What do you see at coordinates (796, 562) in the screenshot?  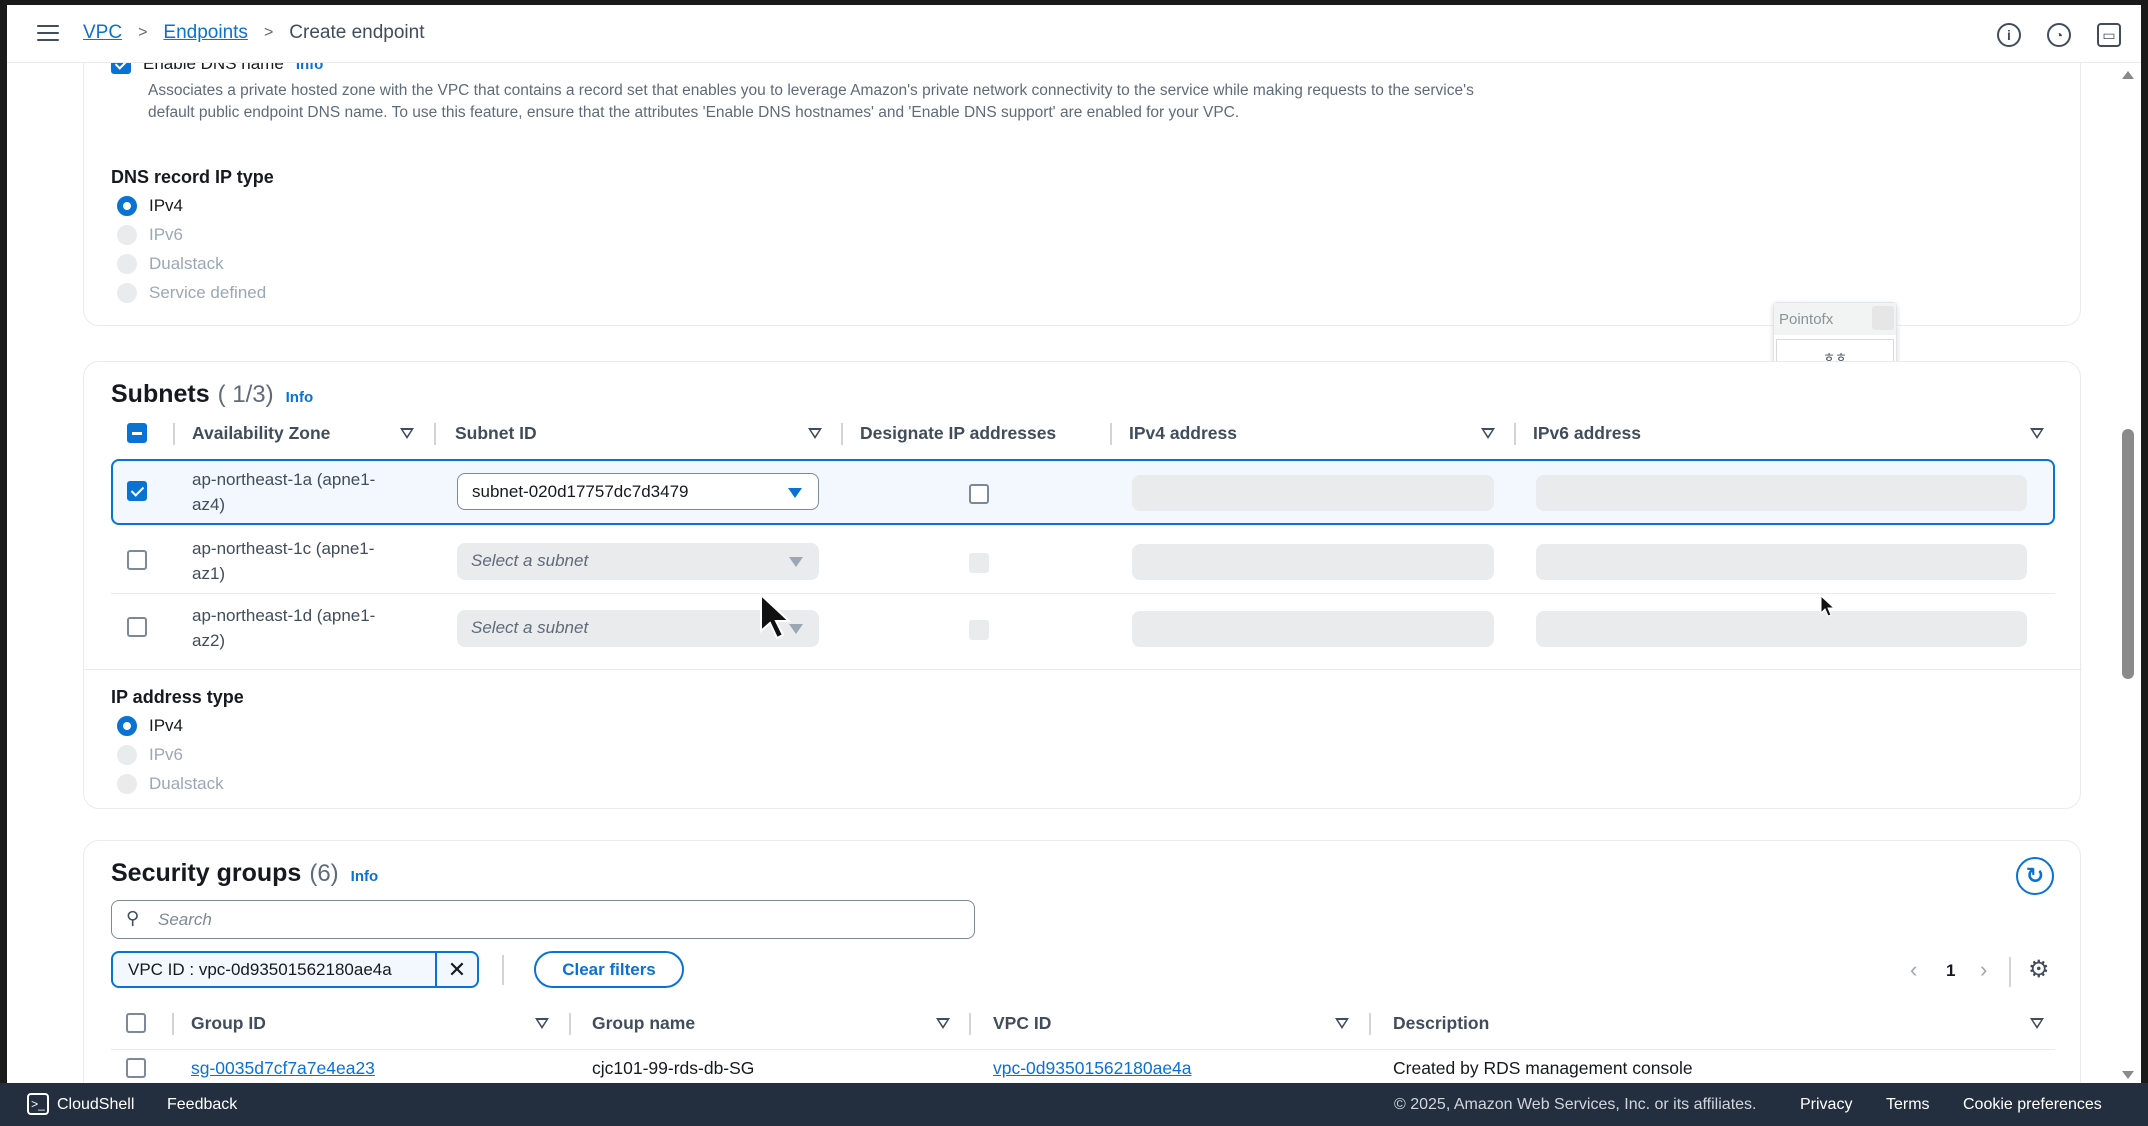 I see `chevron-down-icon` at bounding box center [796, 562].